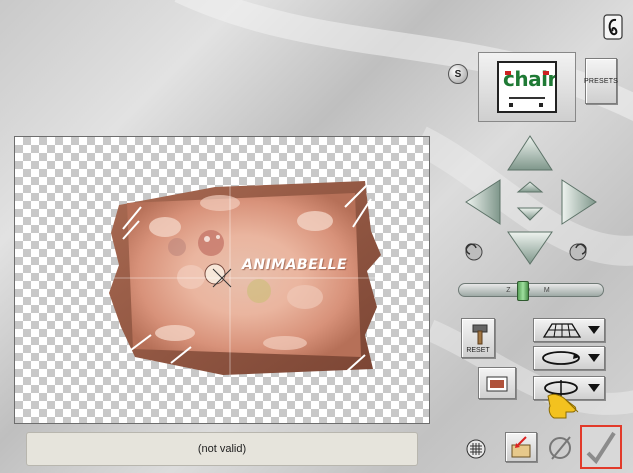 The width and height of the screenshot is (633, 473). I want to click on rotate-dropdown, so click(569, 358).